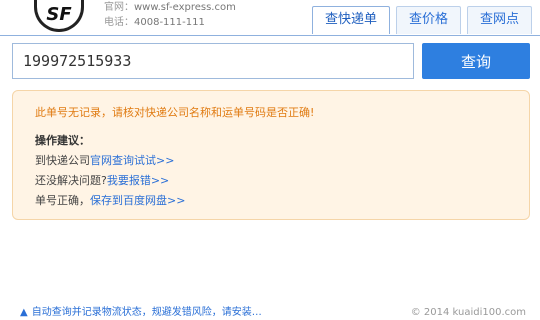 This screenshot has height=320, width=540. I want to click on report-error-link: 我要报错>>, so click(138, 180).